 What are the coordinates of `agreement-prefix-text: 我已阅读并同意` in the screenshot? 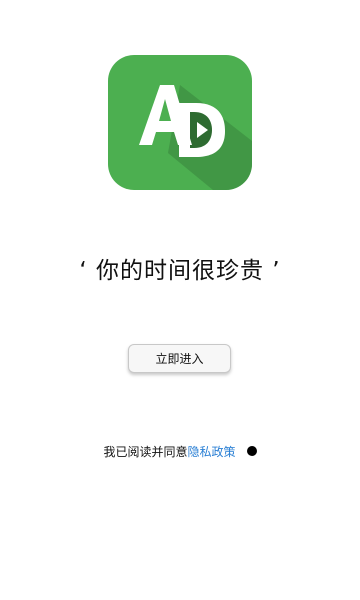 It's located at (145, 451).